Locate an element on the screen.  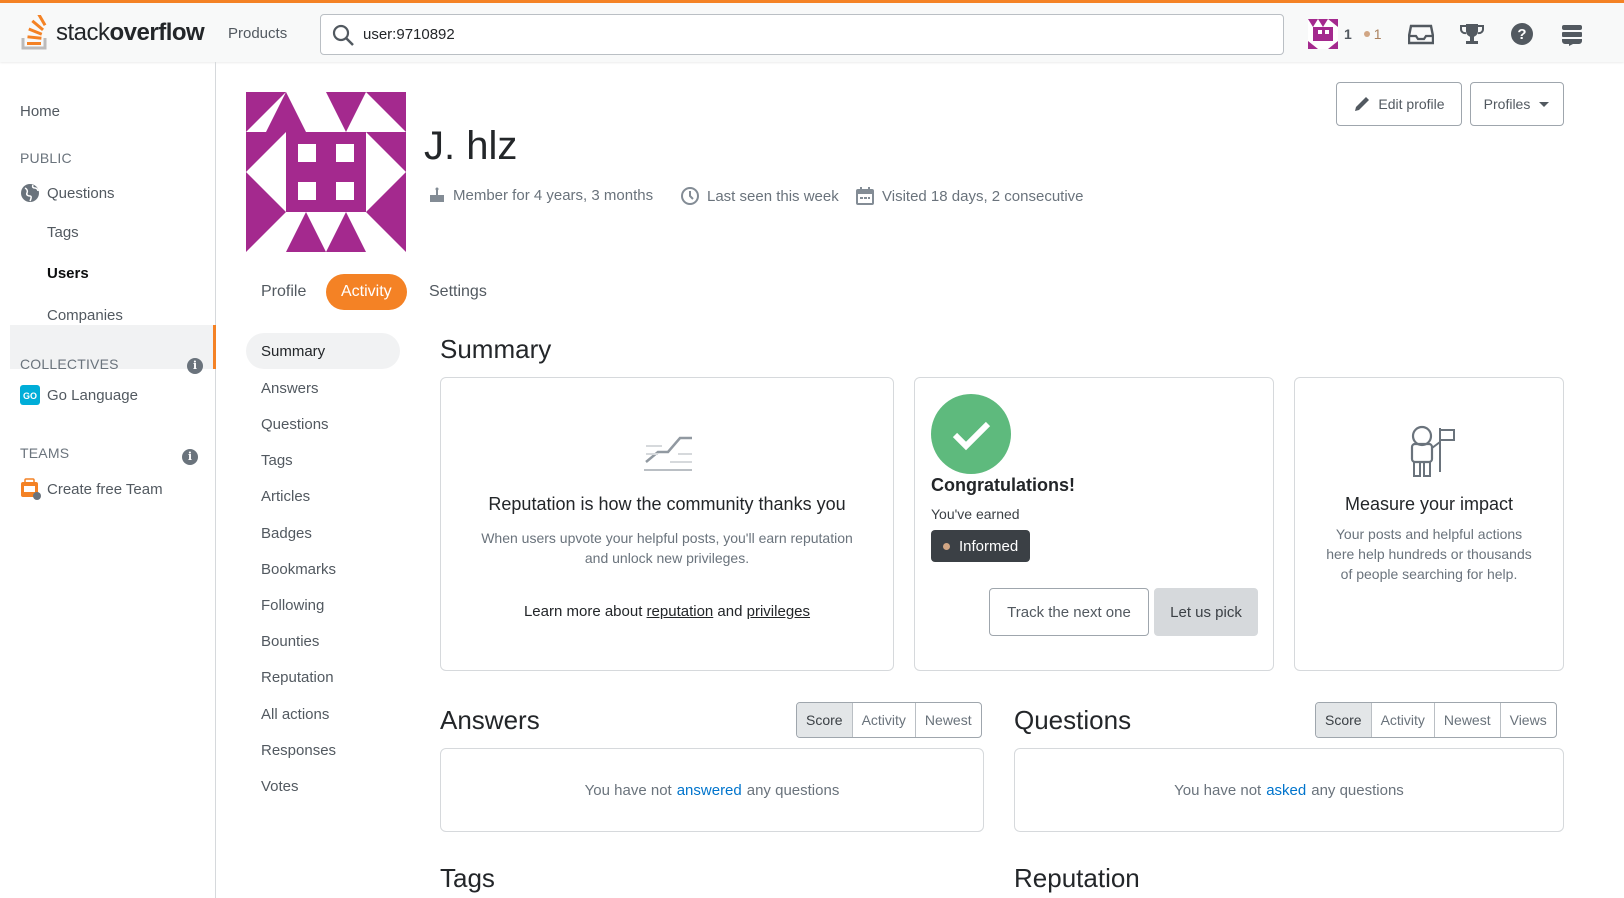
teams-info-icon: i is located at coordinates (190, 457).